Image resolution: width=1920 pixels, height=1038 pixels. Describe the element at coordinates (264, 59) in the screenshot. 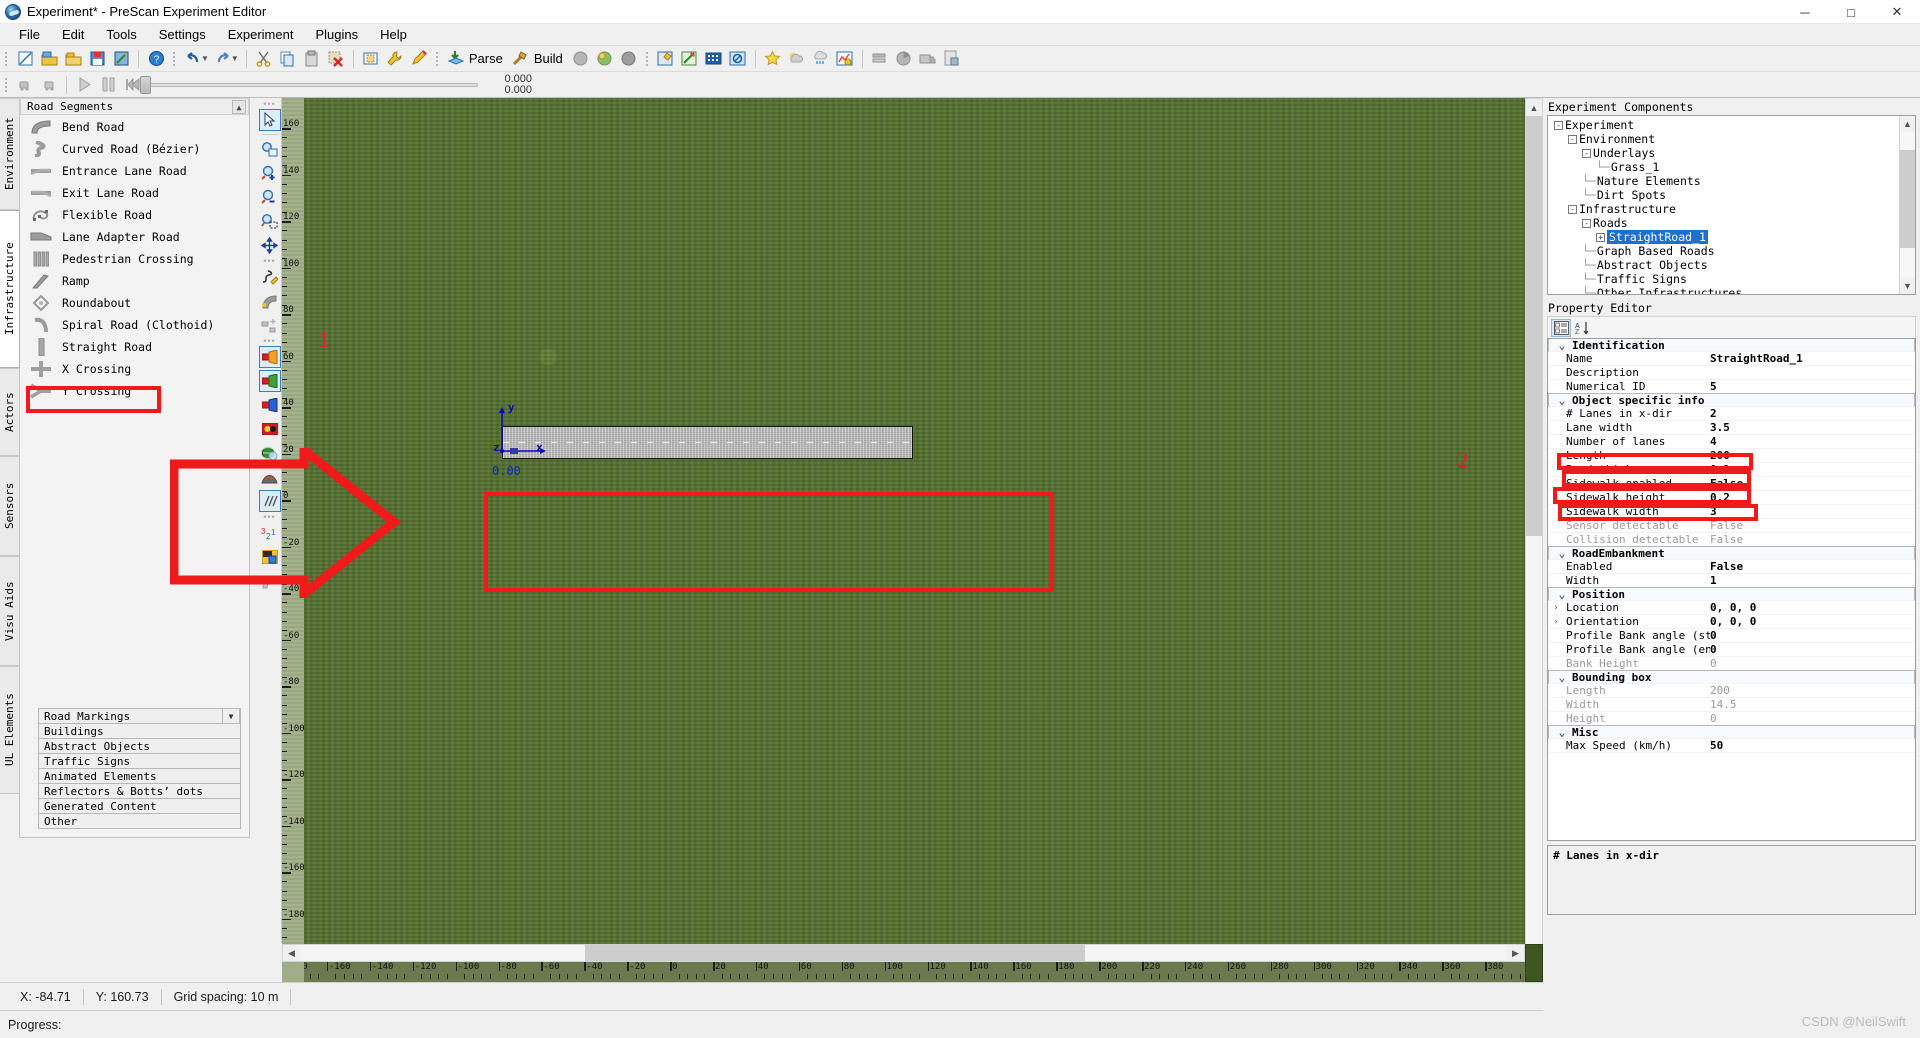

I see `cut-icon` at that location.